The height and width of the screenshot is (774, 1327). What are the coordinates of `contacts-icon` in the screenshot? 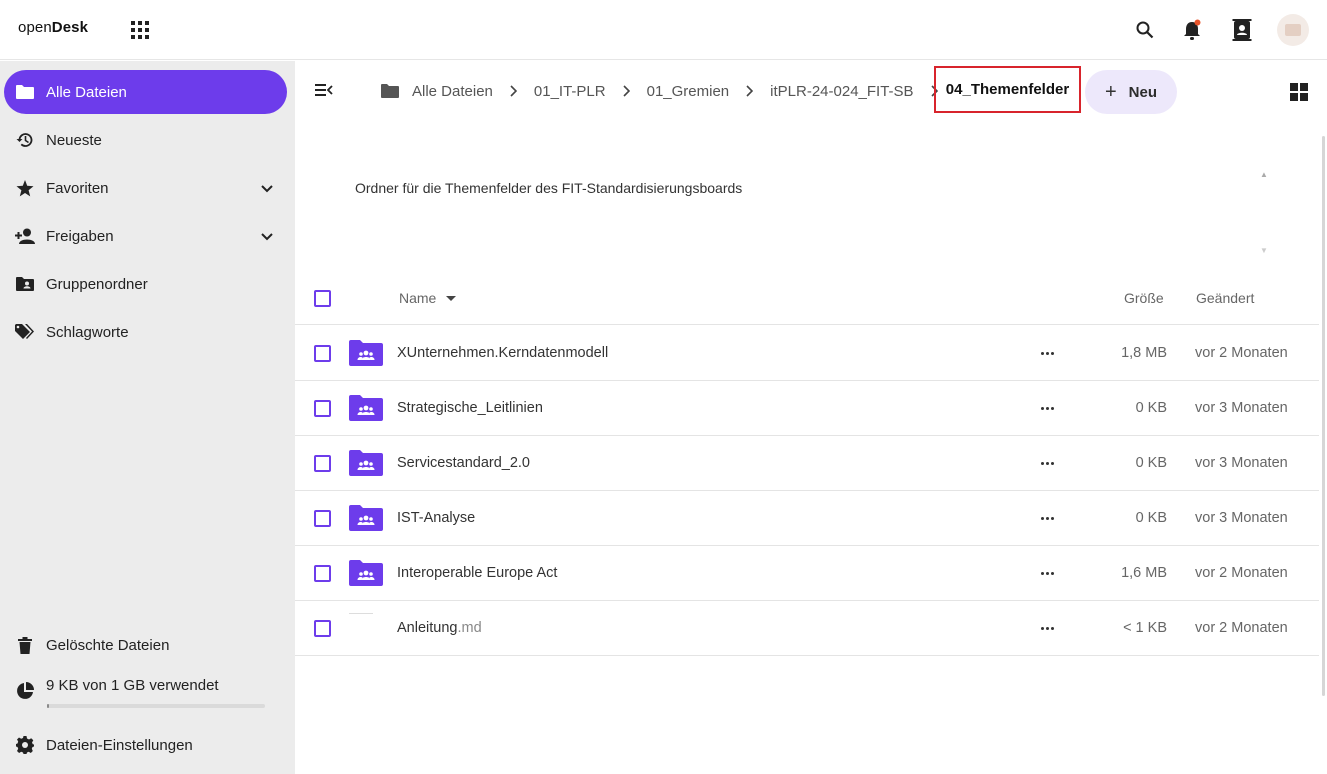 It's located at (1242, 30).